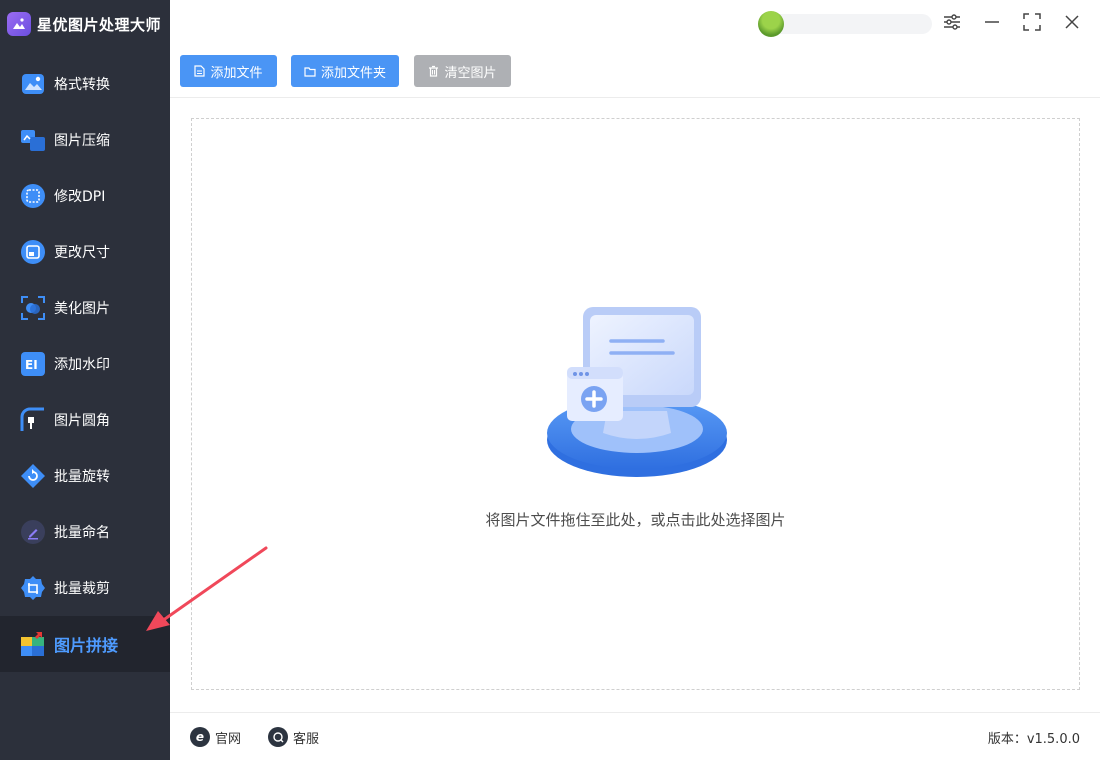 Image resolution: width=1100 pixels, height=760 pixels. I want to click on beautify-icon, so click(33, 308).